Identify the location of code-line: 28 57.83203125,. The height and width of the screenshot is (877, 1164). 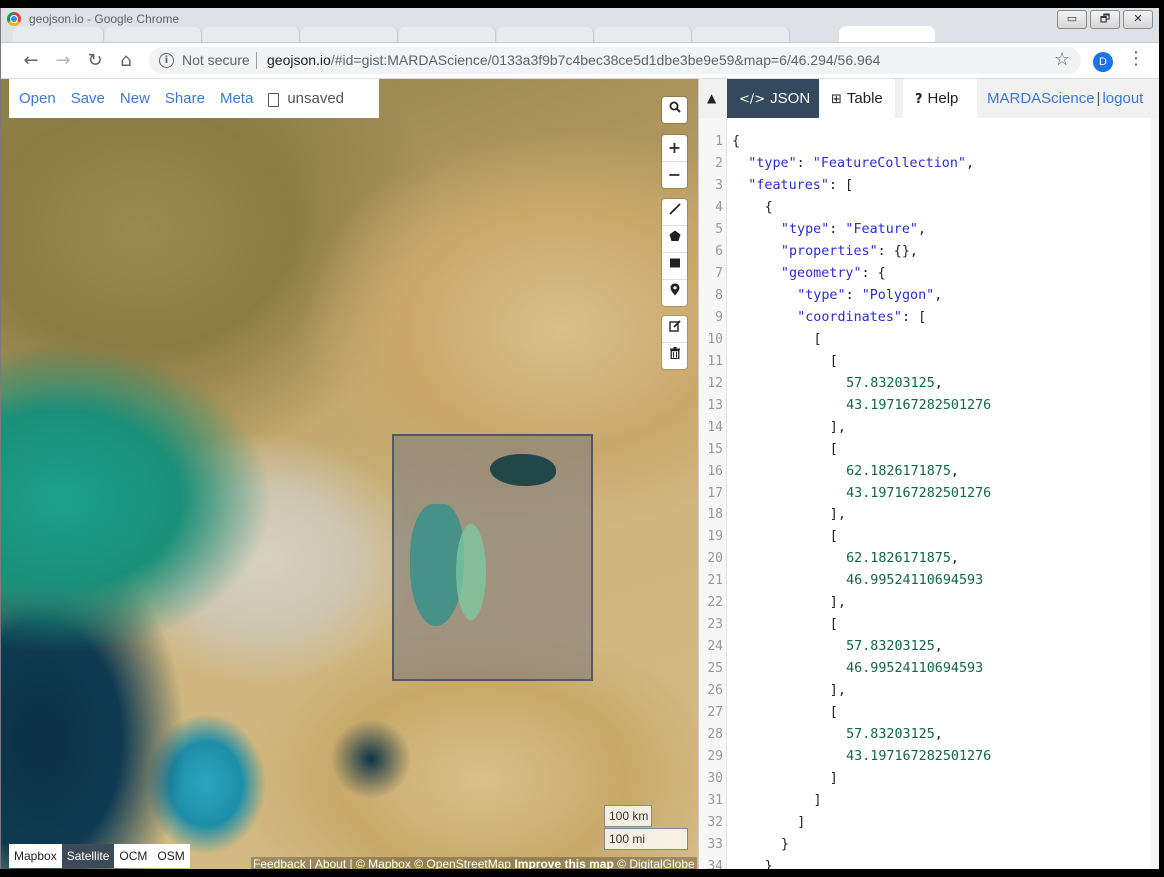
(929, 735).